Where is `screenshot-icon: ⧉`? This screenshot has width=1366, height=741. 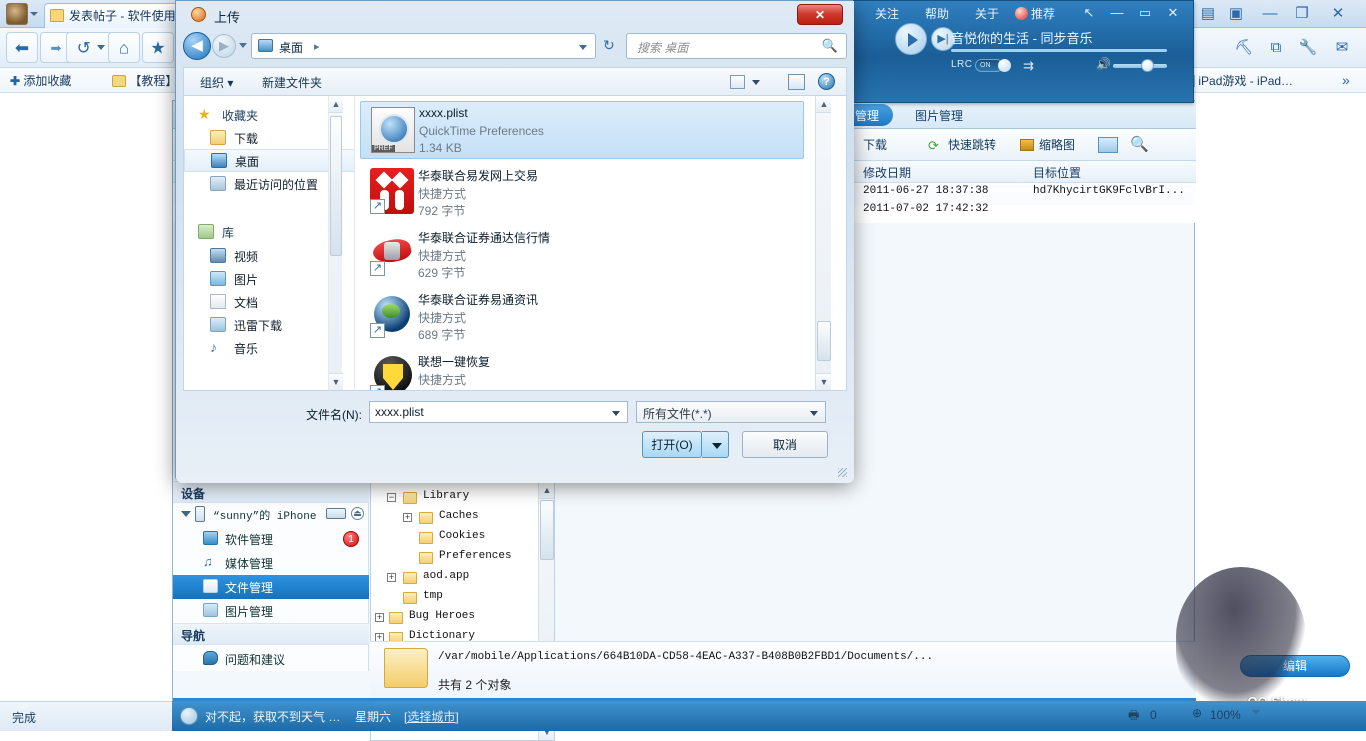 screenshot-icon: ⧉ is located at coordinates (1276, 48).